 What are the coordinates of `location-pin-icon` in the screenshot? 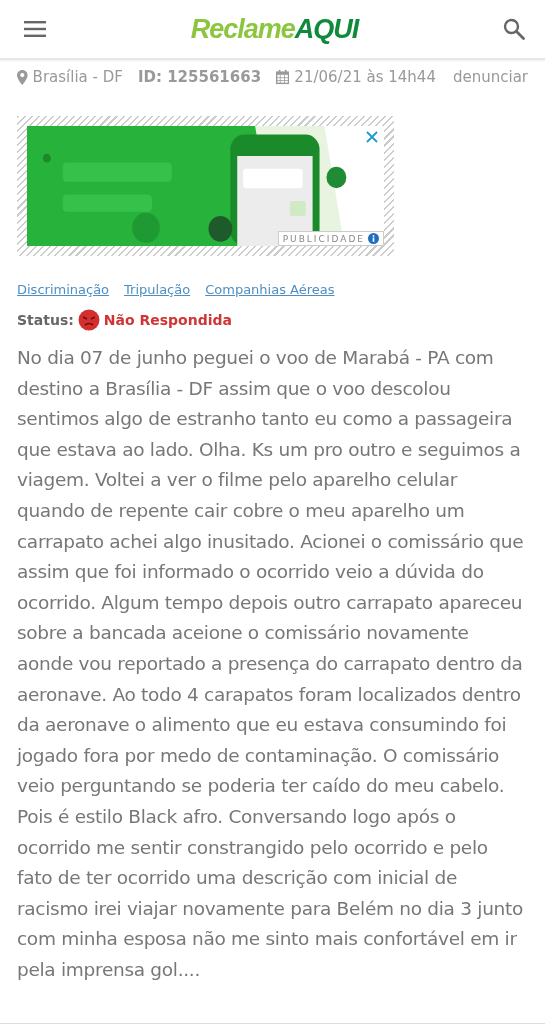 It's located at (22, 77).